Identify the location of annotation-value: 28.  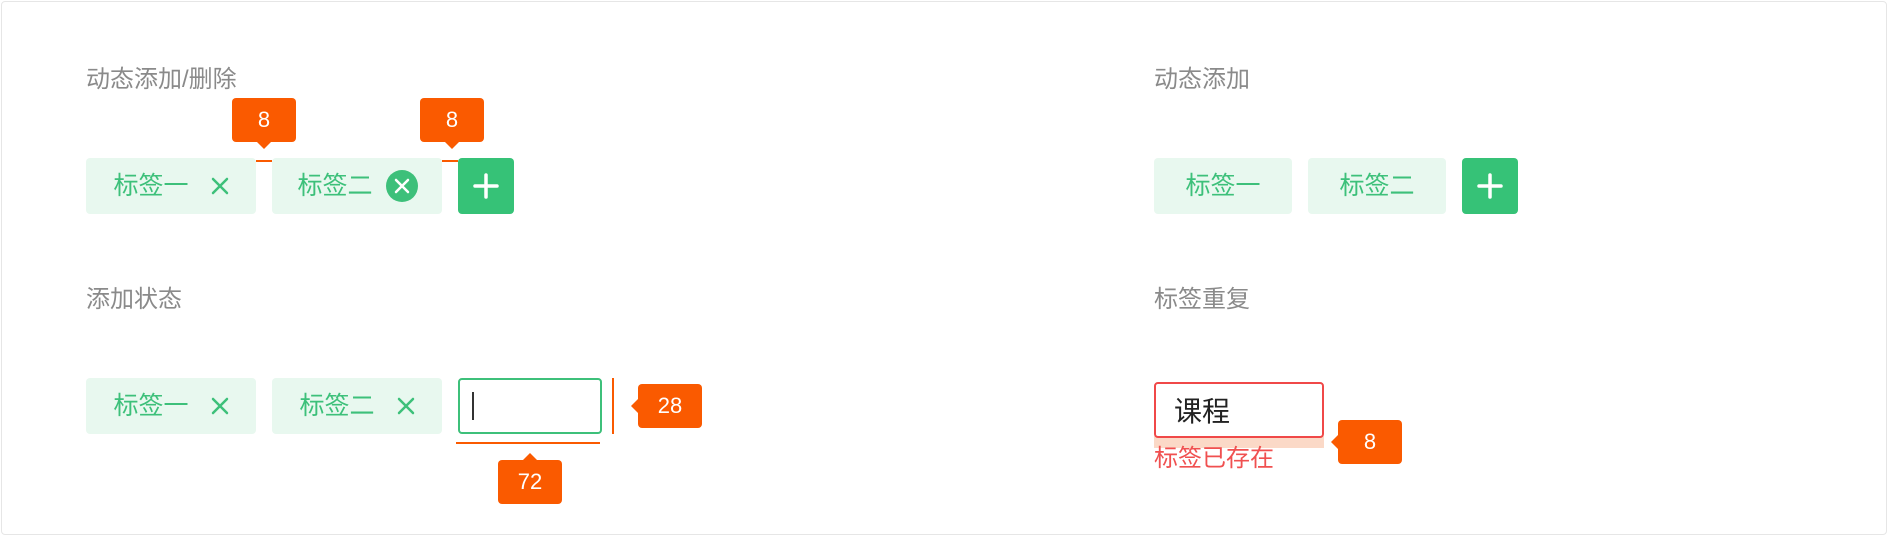
(670, 405).